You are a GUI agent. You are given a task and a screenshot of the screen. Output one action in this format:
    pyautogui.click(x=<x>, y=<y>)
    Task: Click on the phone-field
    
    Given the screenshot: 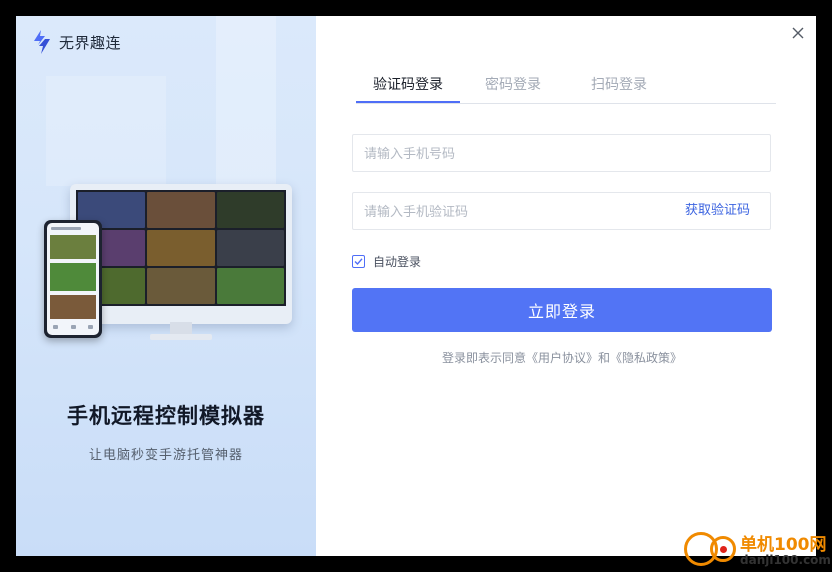 What is the action you would take?
    pyautogui.click(x=561, y=153)
    